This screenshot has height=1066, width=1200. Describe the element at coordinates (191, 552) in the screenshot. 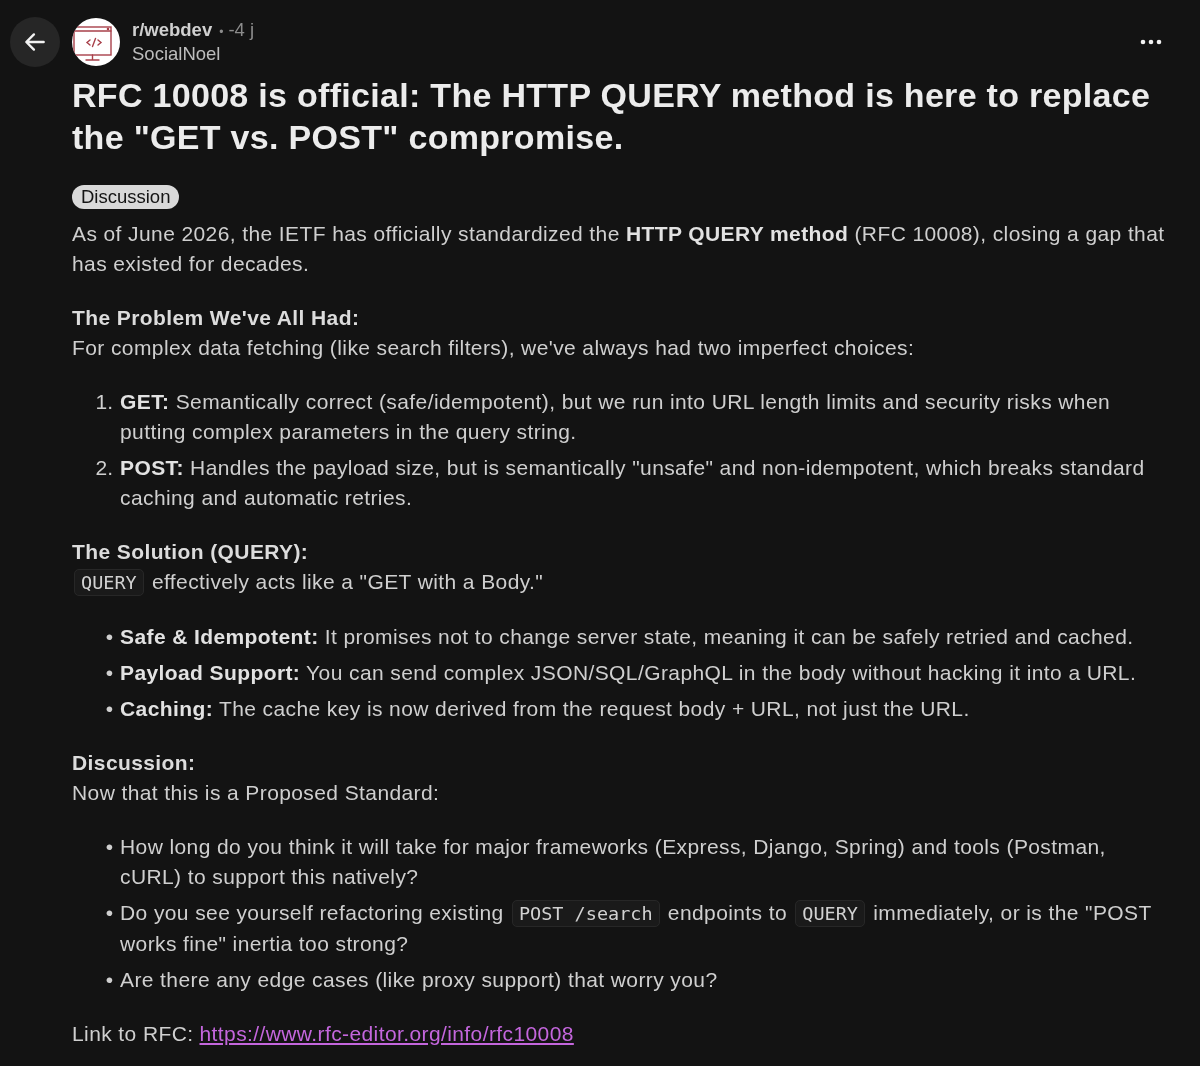

I see `section-heading: The Solution (QUERY):` at that location.